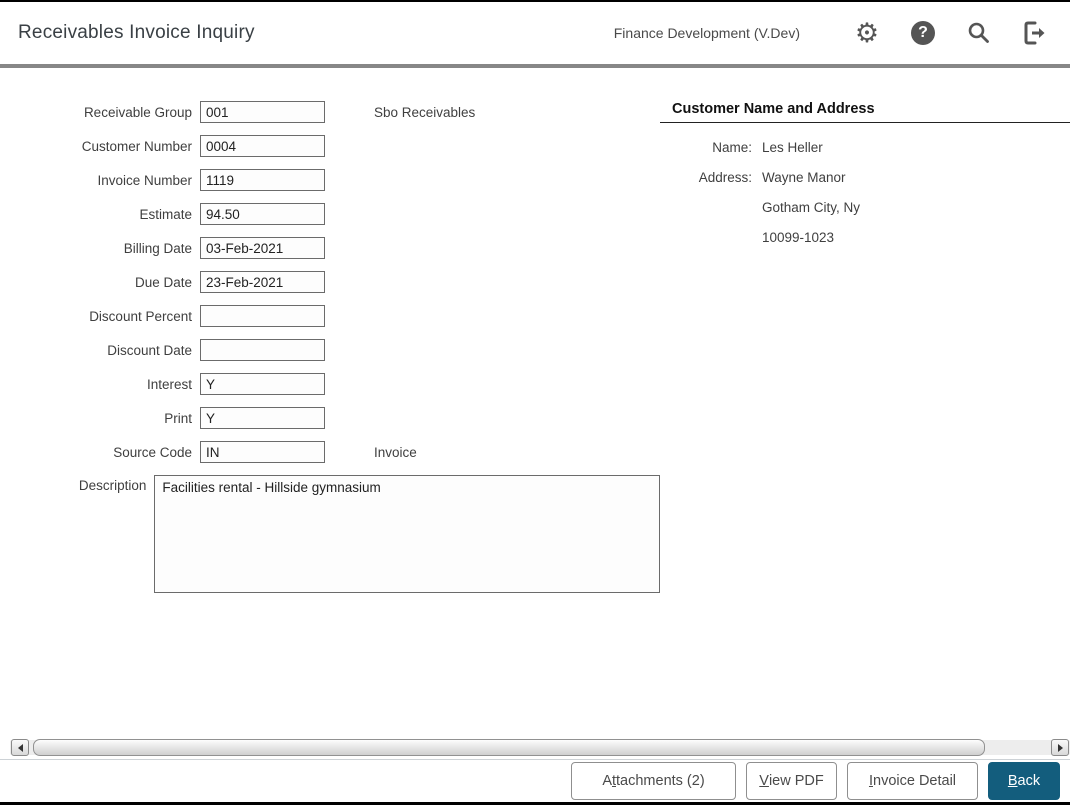  I want to click on discount-percent-label: Discount Percent, so click(140, 316).